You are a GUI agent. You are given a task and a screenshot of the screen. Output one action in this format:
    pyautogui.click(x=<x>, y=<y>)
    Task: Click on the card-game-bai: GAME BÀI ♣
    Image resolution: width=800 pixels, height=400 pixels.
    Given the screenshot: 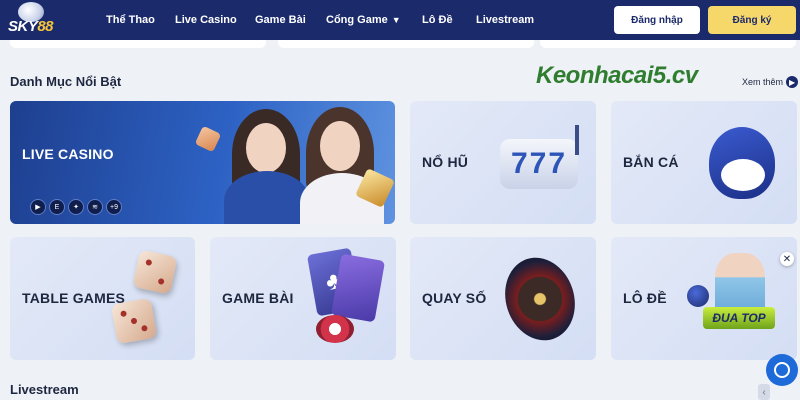 What is the action you would take?
    pyautogui.click(x=303, y=298)
    